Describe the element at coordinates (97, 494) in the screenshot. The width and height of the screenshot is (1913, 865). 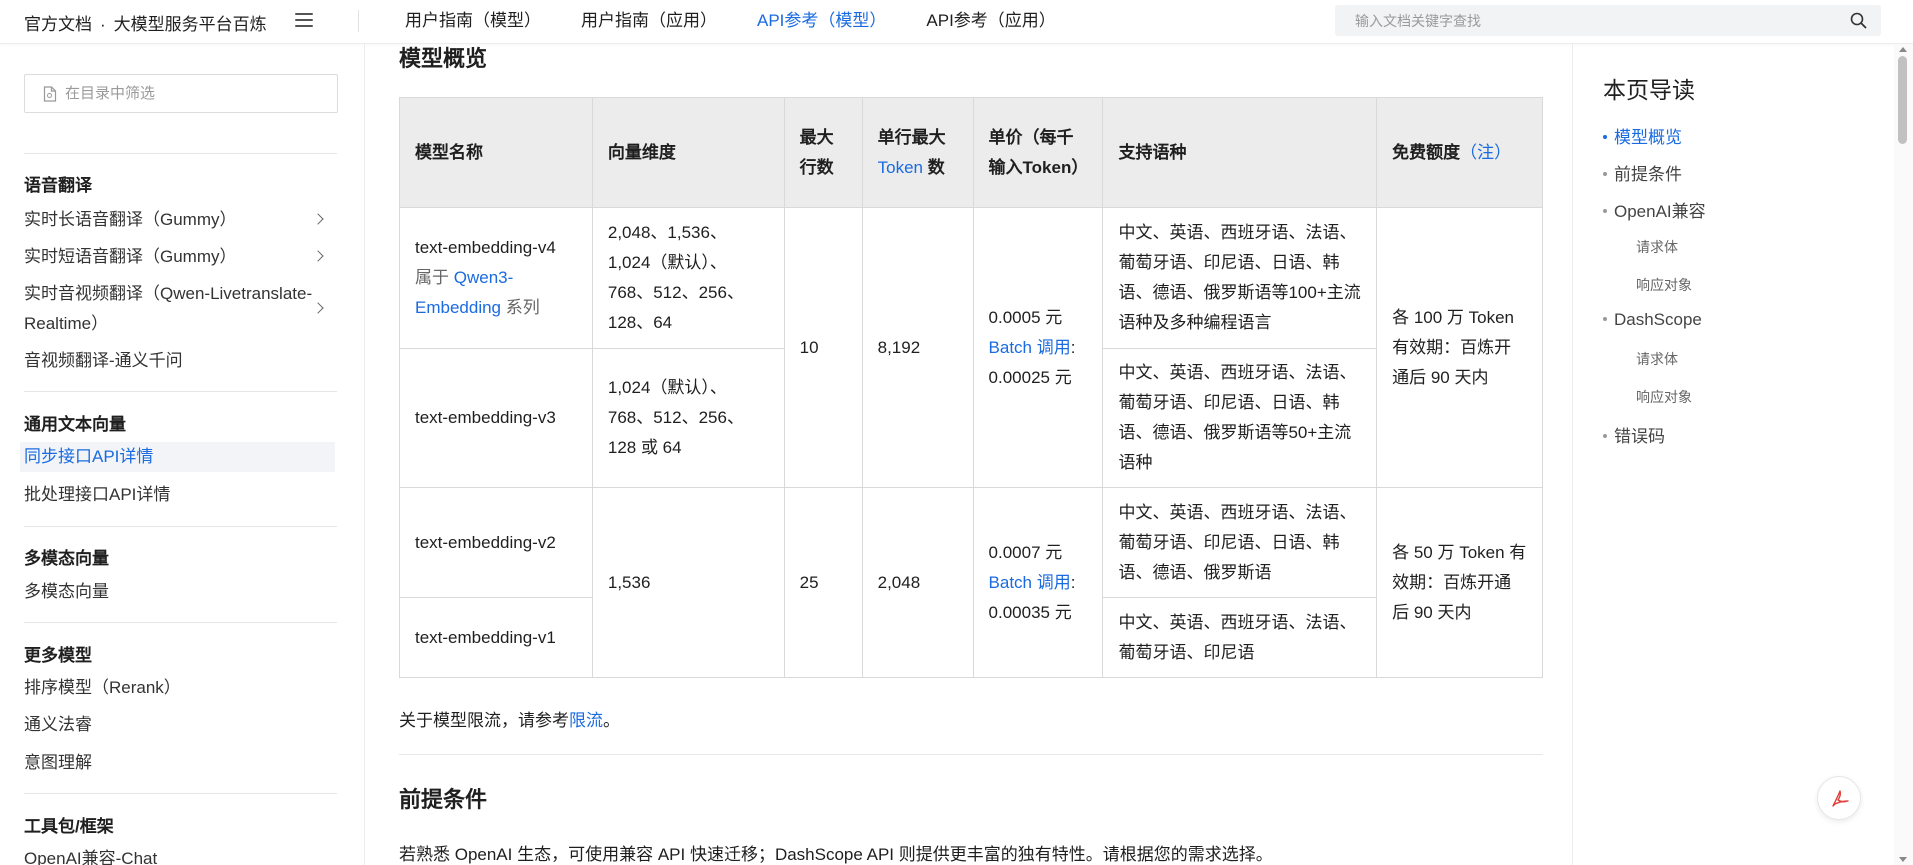
I see `sidebar-item-label: 批处理接口API详情` at that location.